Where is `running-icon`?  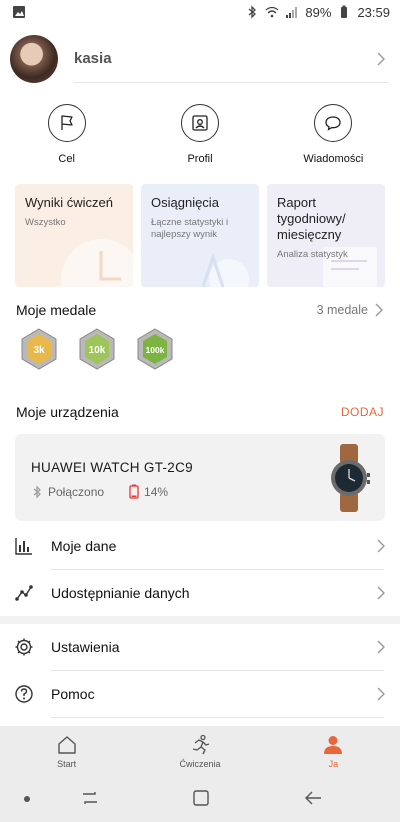
running-icon is located at coordinates (201, 744).